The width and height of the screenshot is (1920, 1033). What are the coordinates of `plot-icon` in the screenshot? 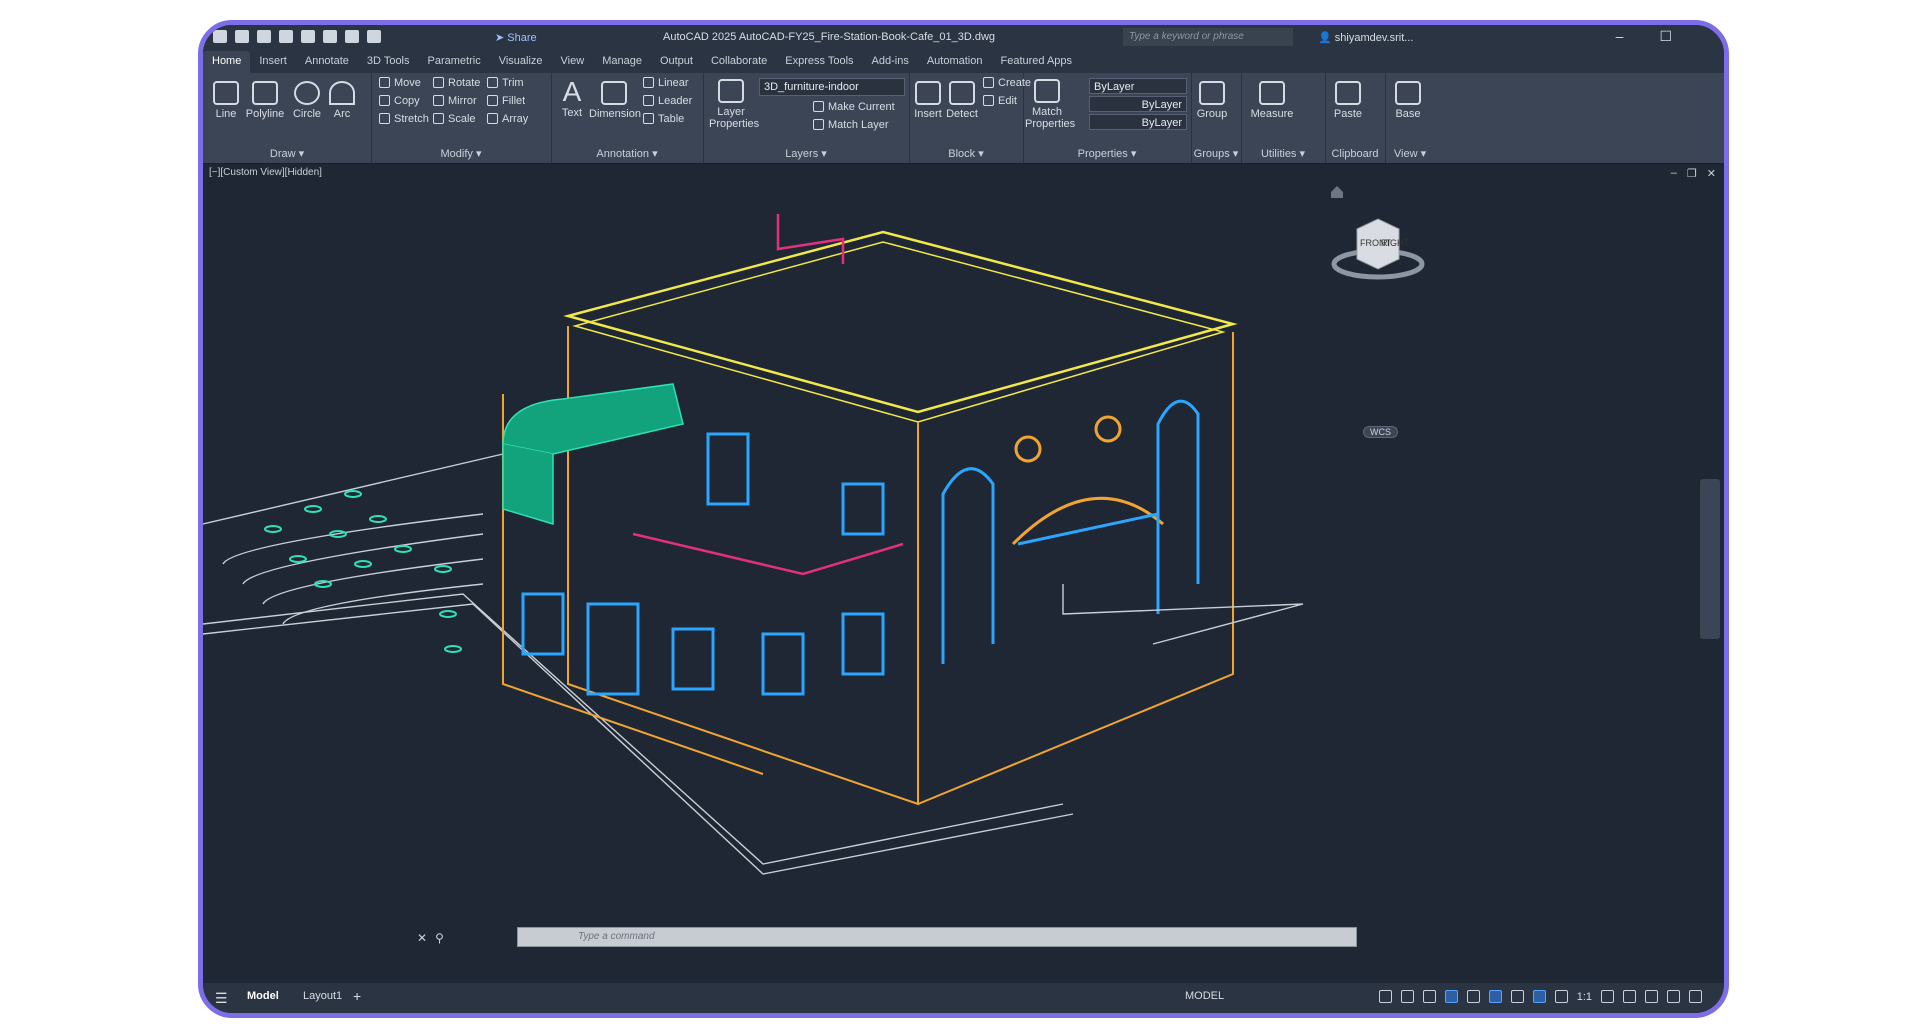 It's located at (308, 36).